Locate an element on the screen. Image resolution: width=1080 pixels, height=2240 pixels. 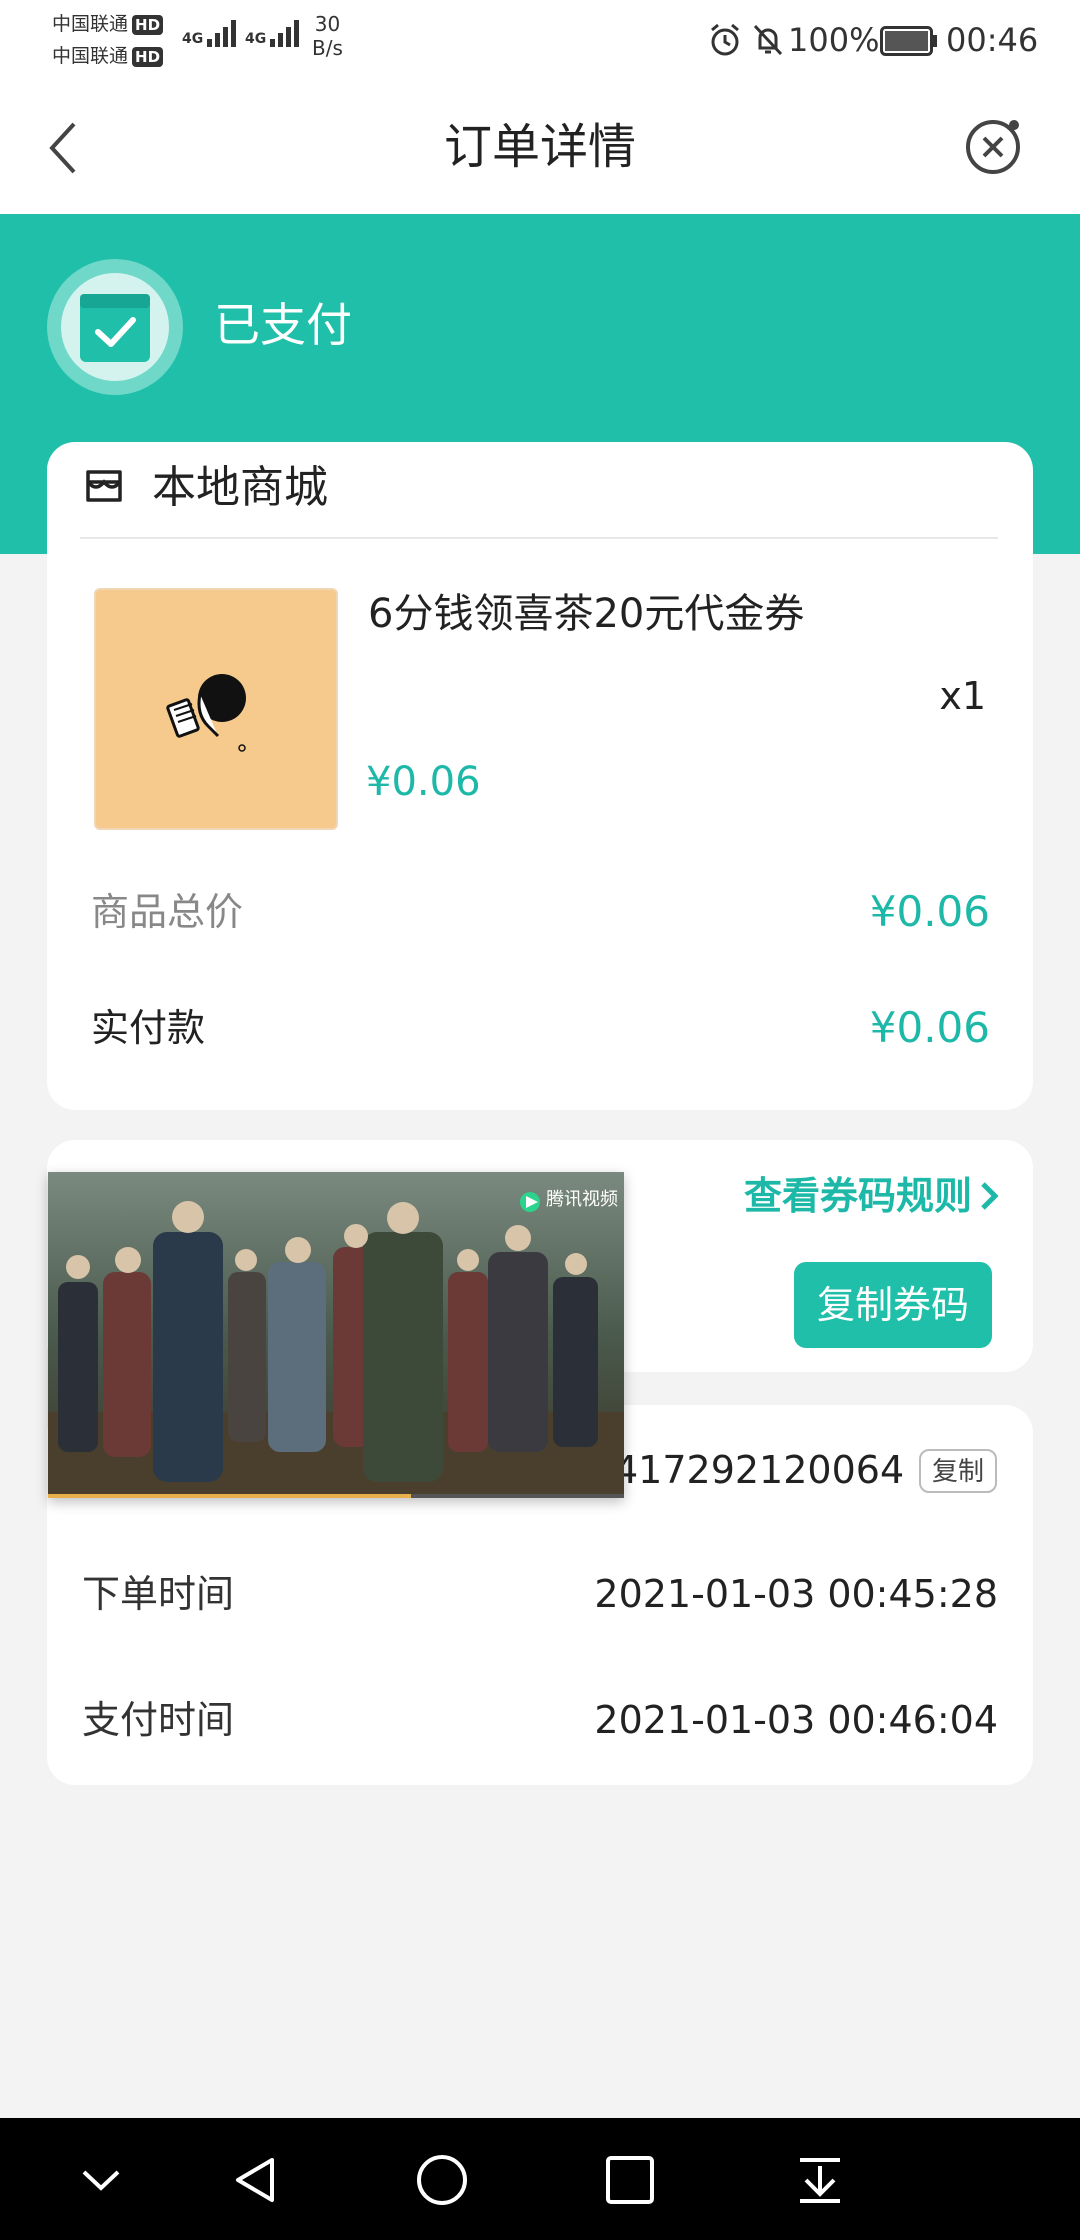
shop-divider is located at coordinates (539, 538).